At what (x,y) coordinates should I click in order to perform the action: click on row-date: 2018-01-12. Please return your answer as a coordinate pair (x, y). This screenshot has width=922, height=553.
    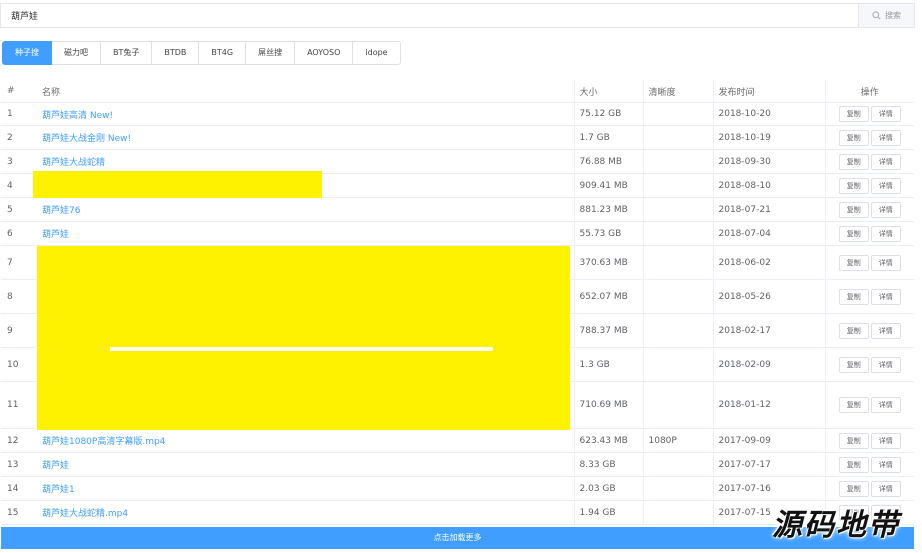
    Looking at the image, I should click on (769, 405).